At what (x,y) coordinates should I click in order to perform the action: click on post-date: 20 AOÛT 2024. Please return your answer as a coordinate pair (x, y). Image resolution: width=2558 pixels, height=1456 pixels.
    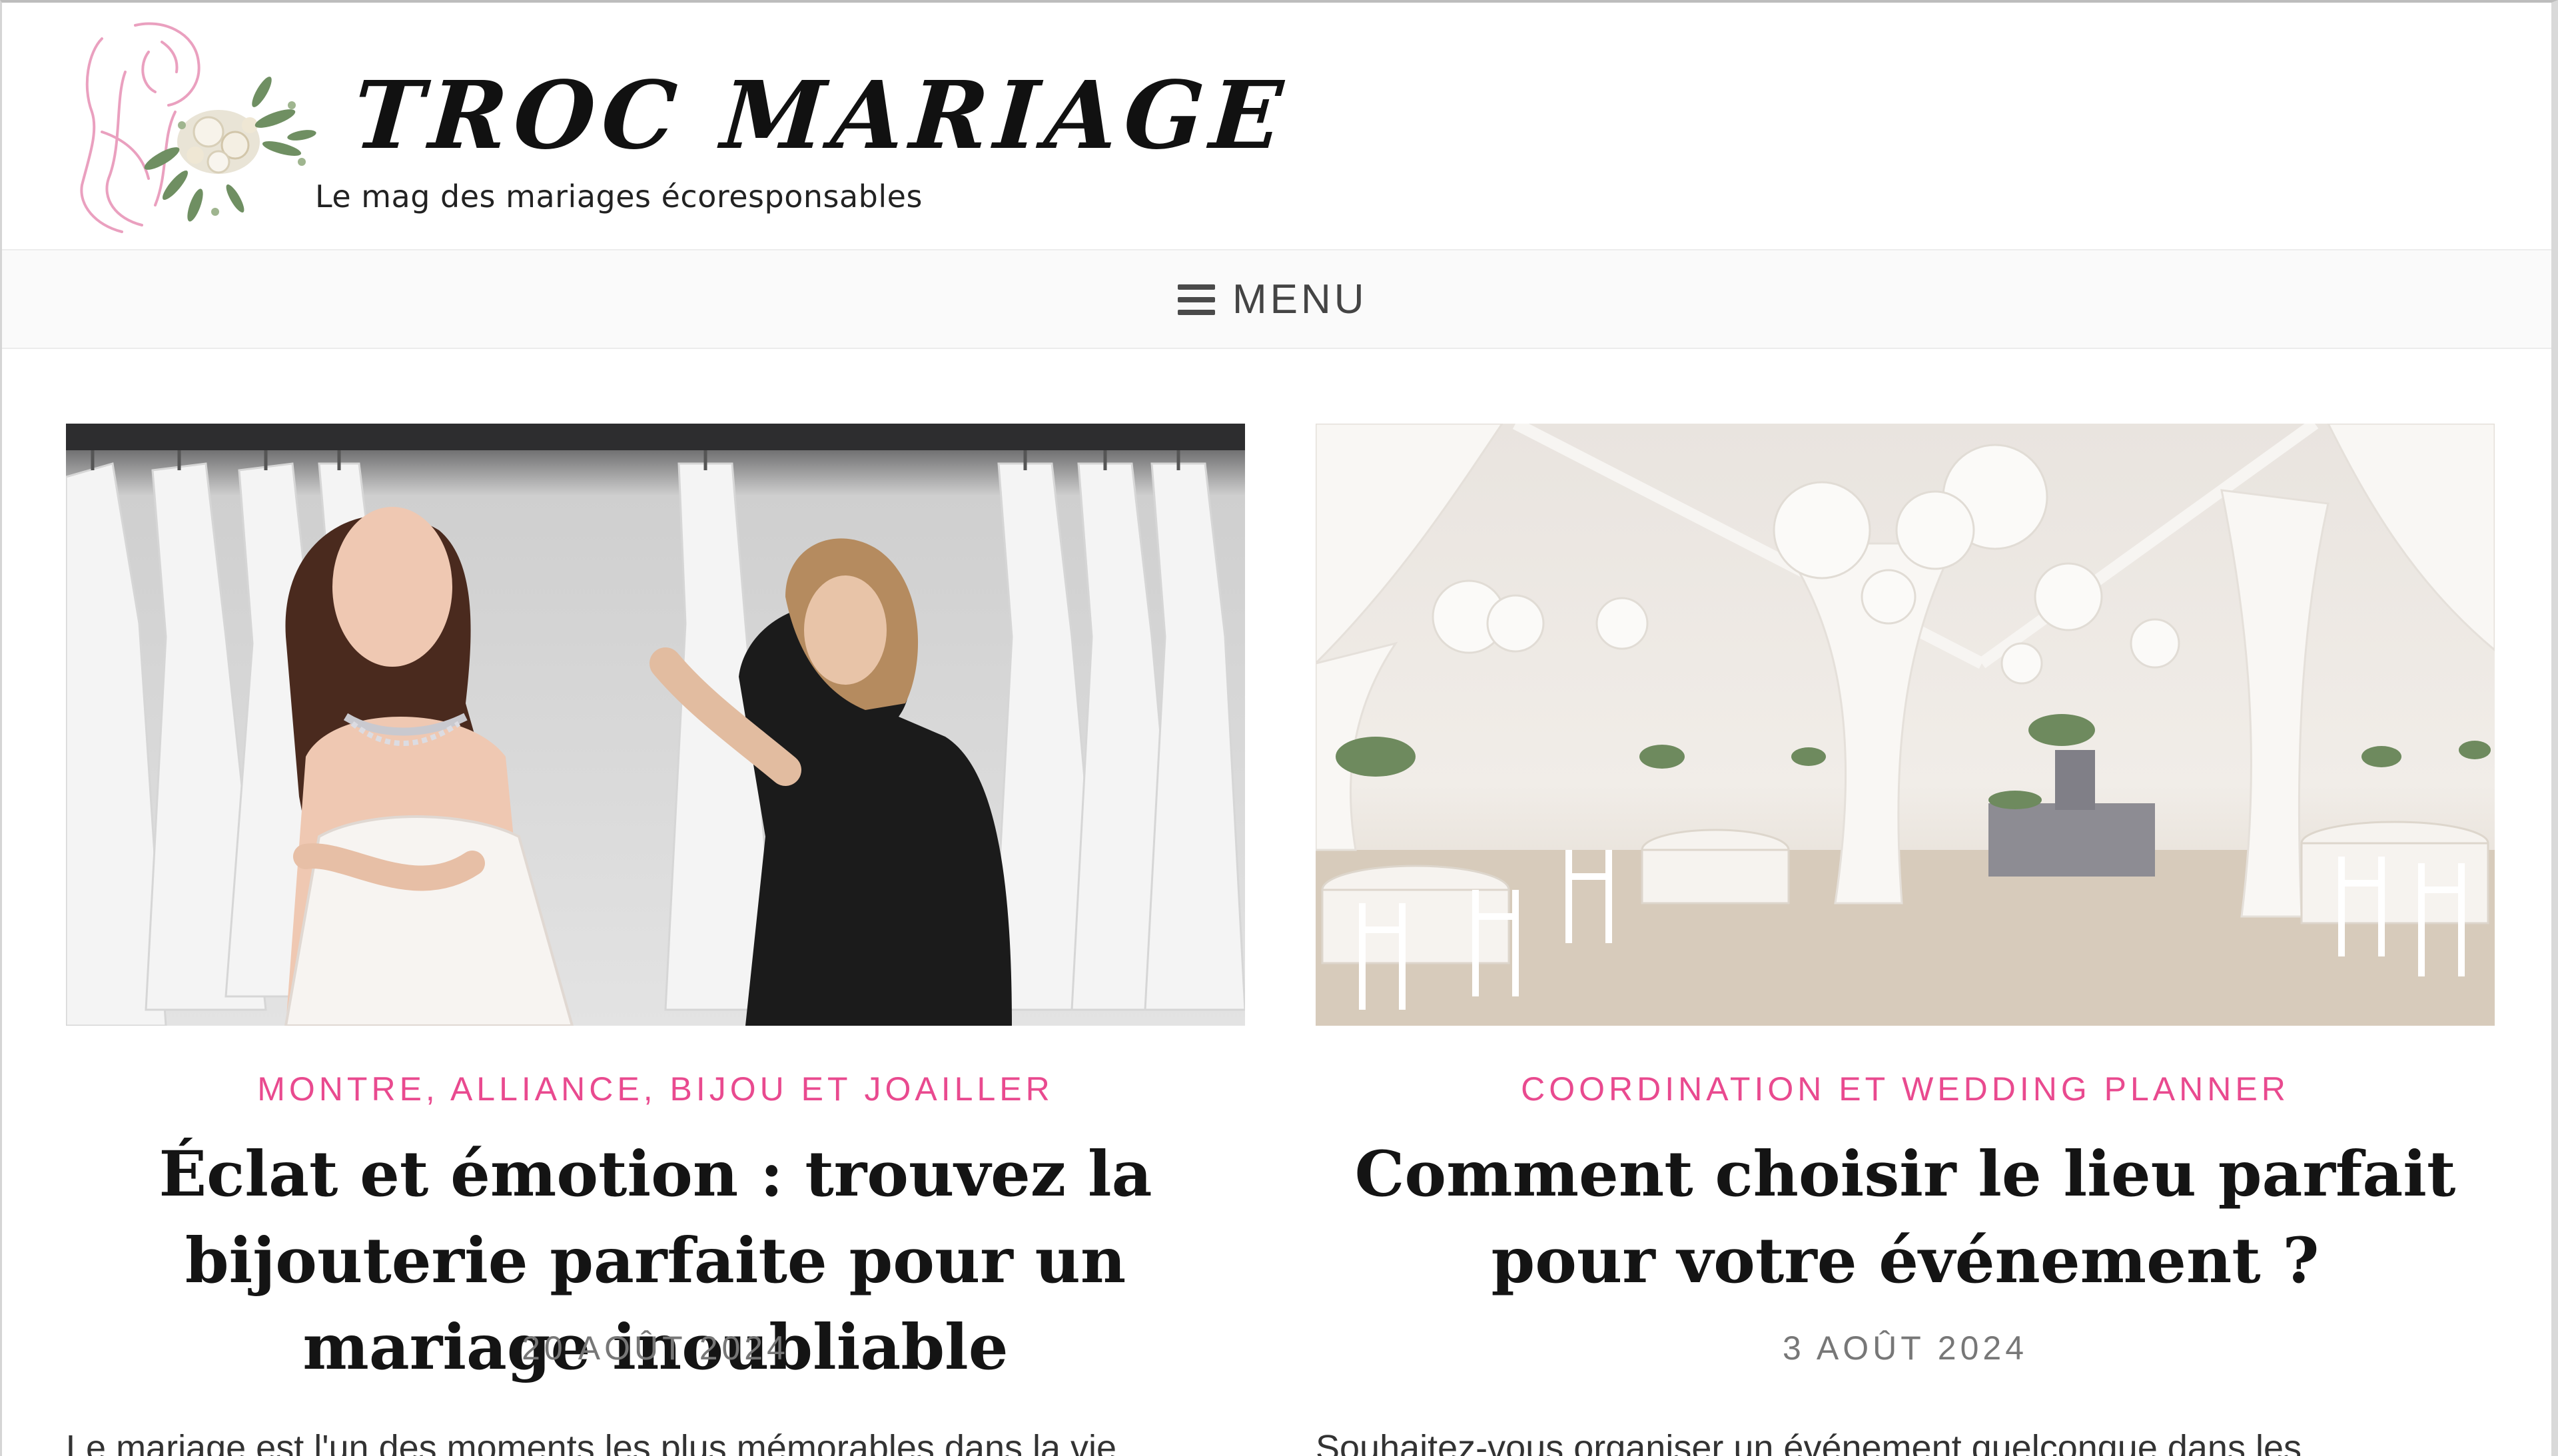
    Looking at the image, I should click on (655, 1348).